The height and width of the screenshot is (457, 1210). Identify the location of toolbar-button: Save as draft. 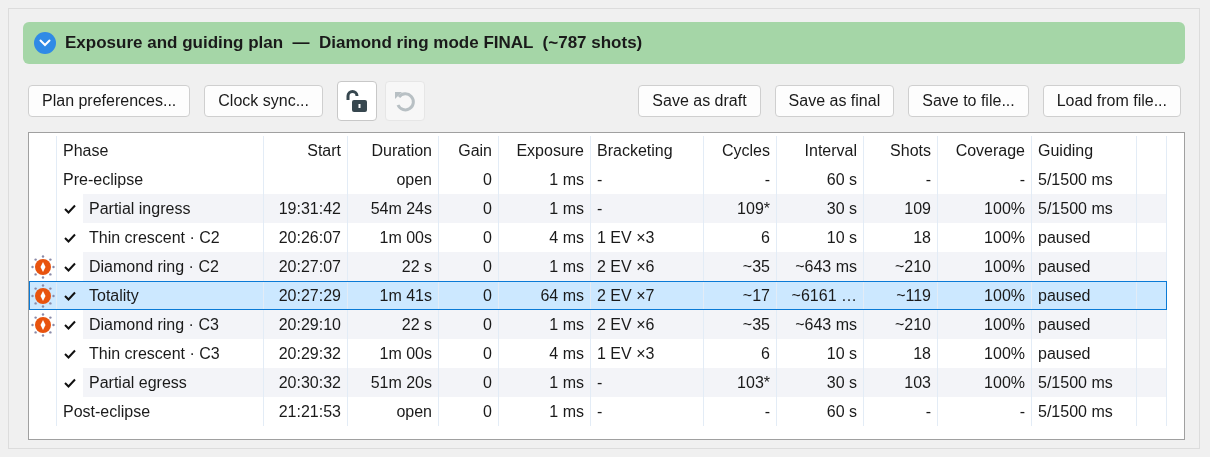
(699, 101).